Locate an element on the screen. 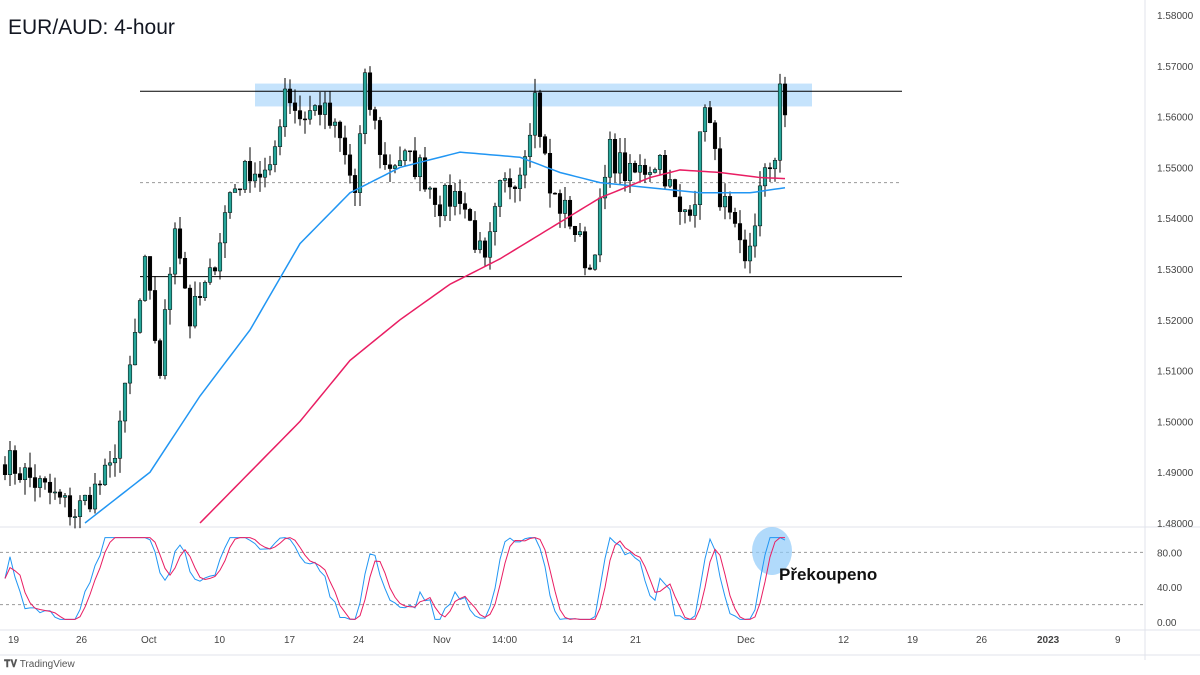 This screenshot has height=675, width=1200. price-tick: 1.51000 is located at coordinates (1175, 372).